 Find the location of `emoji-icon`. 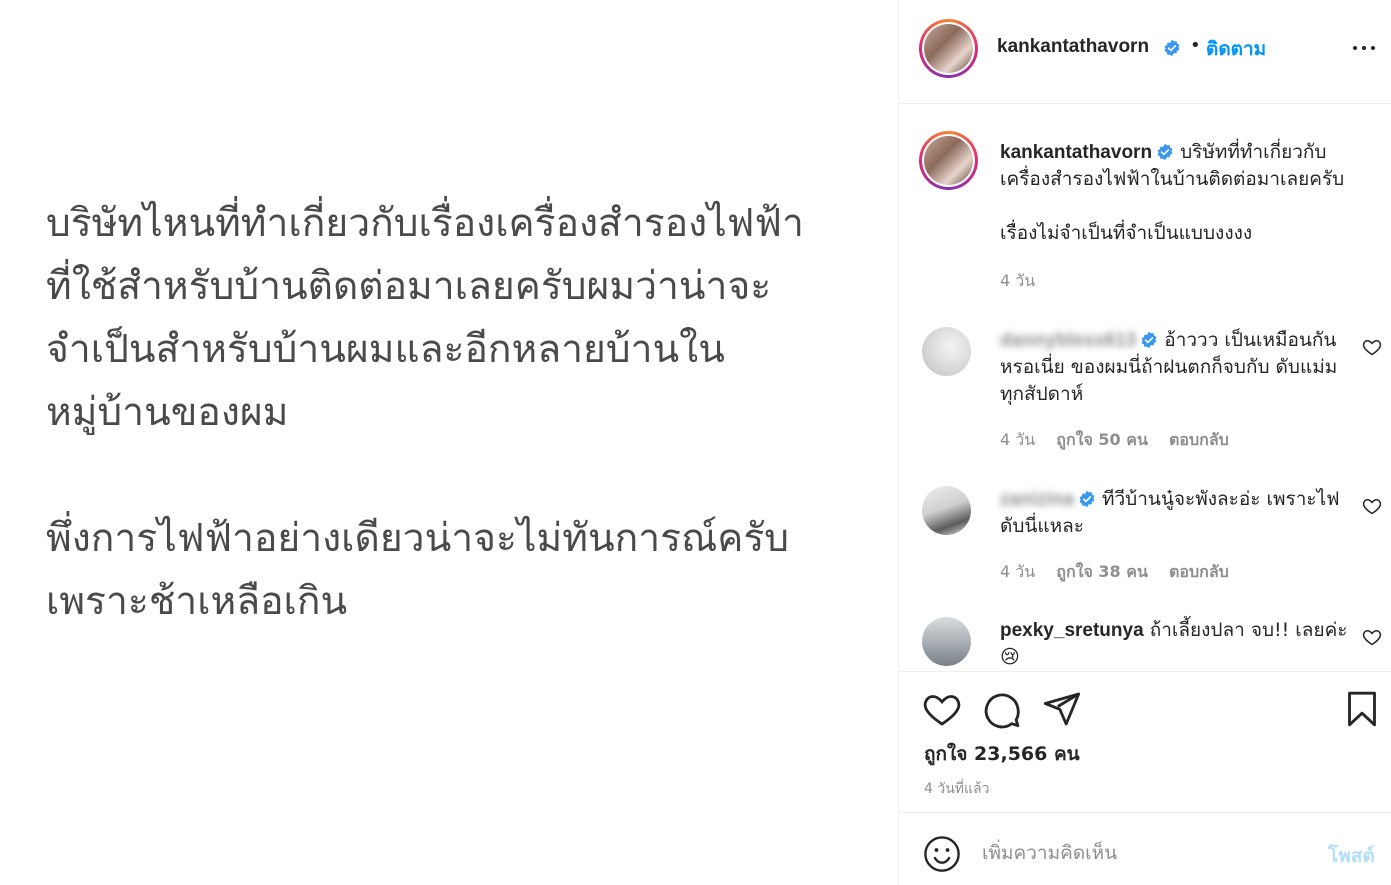

emoji-icon is located at coordinates (942, 854).